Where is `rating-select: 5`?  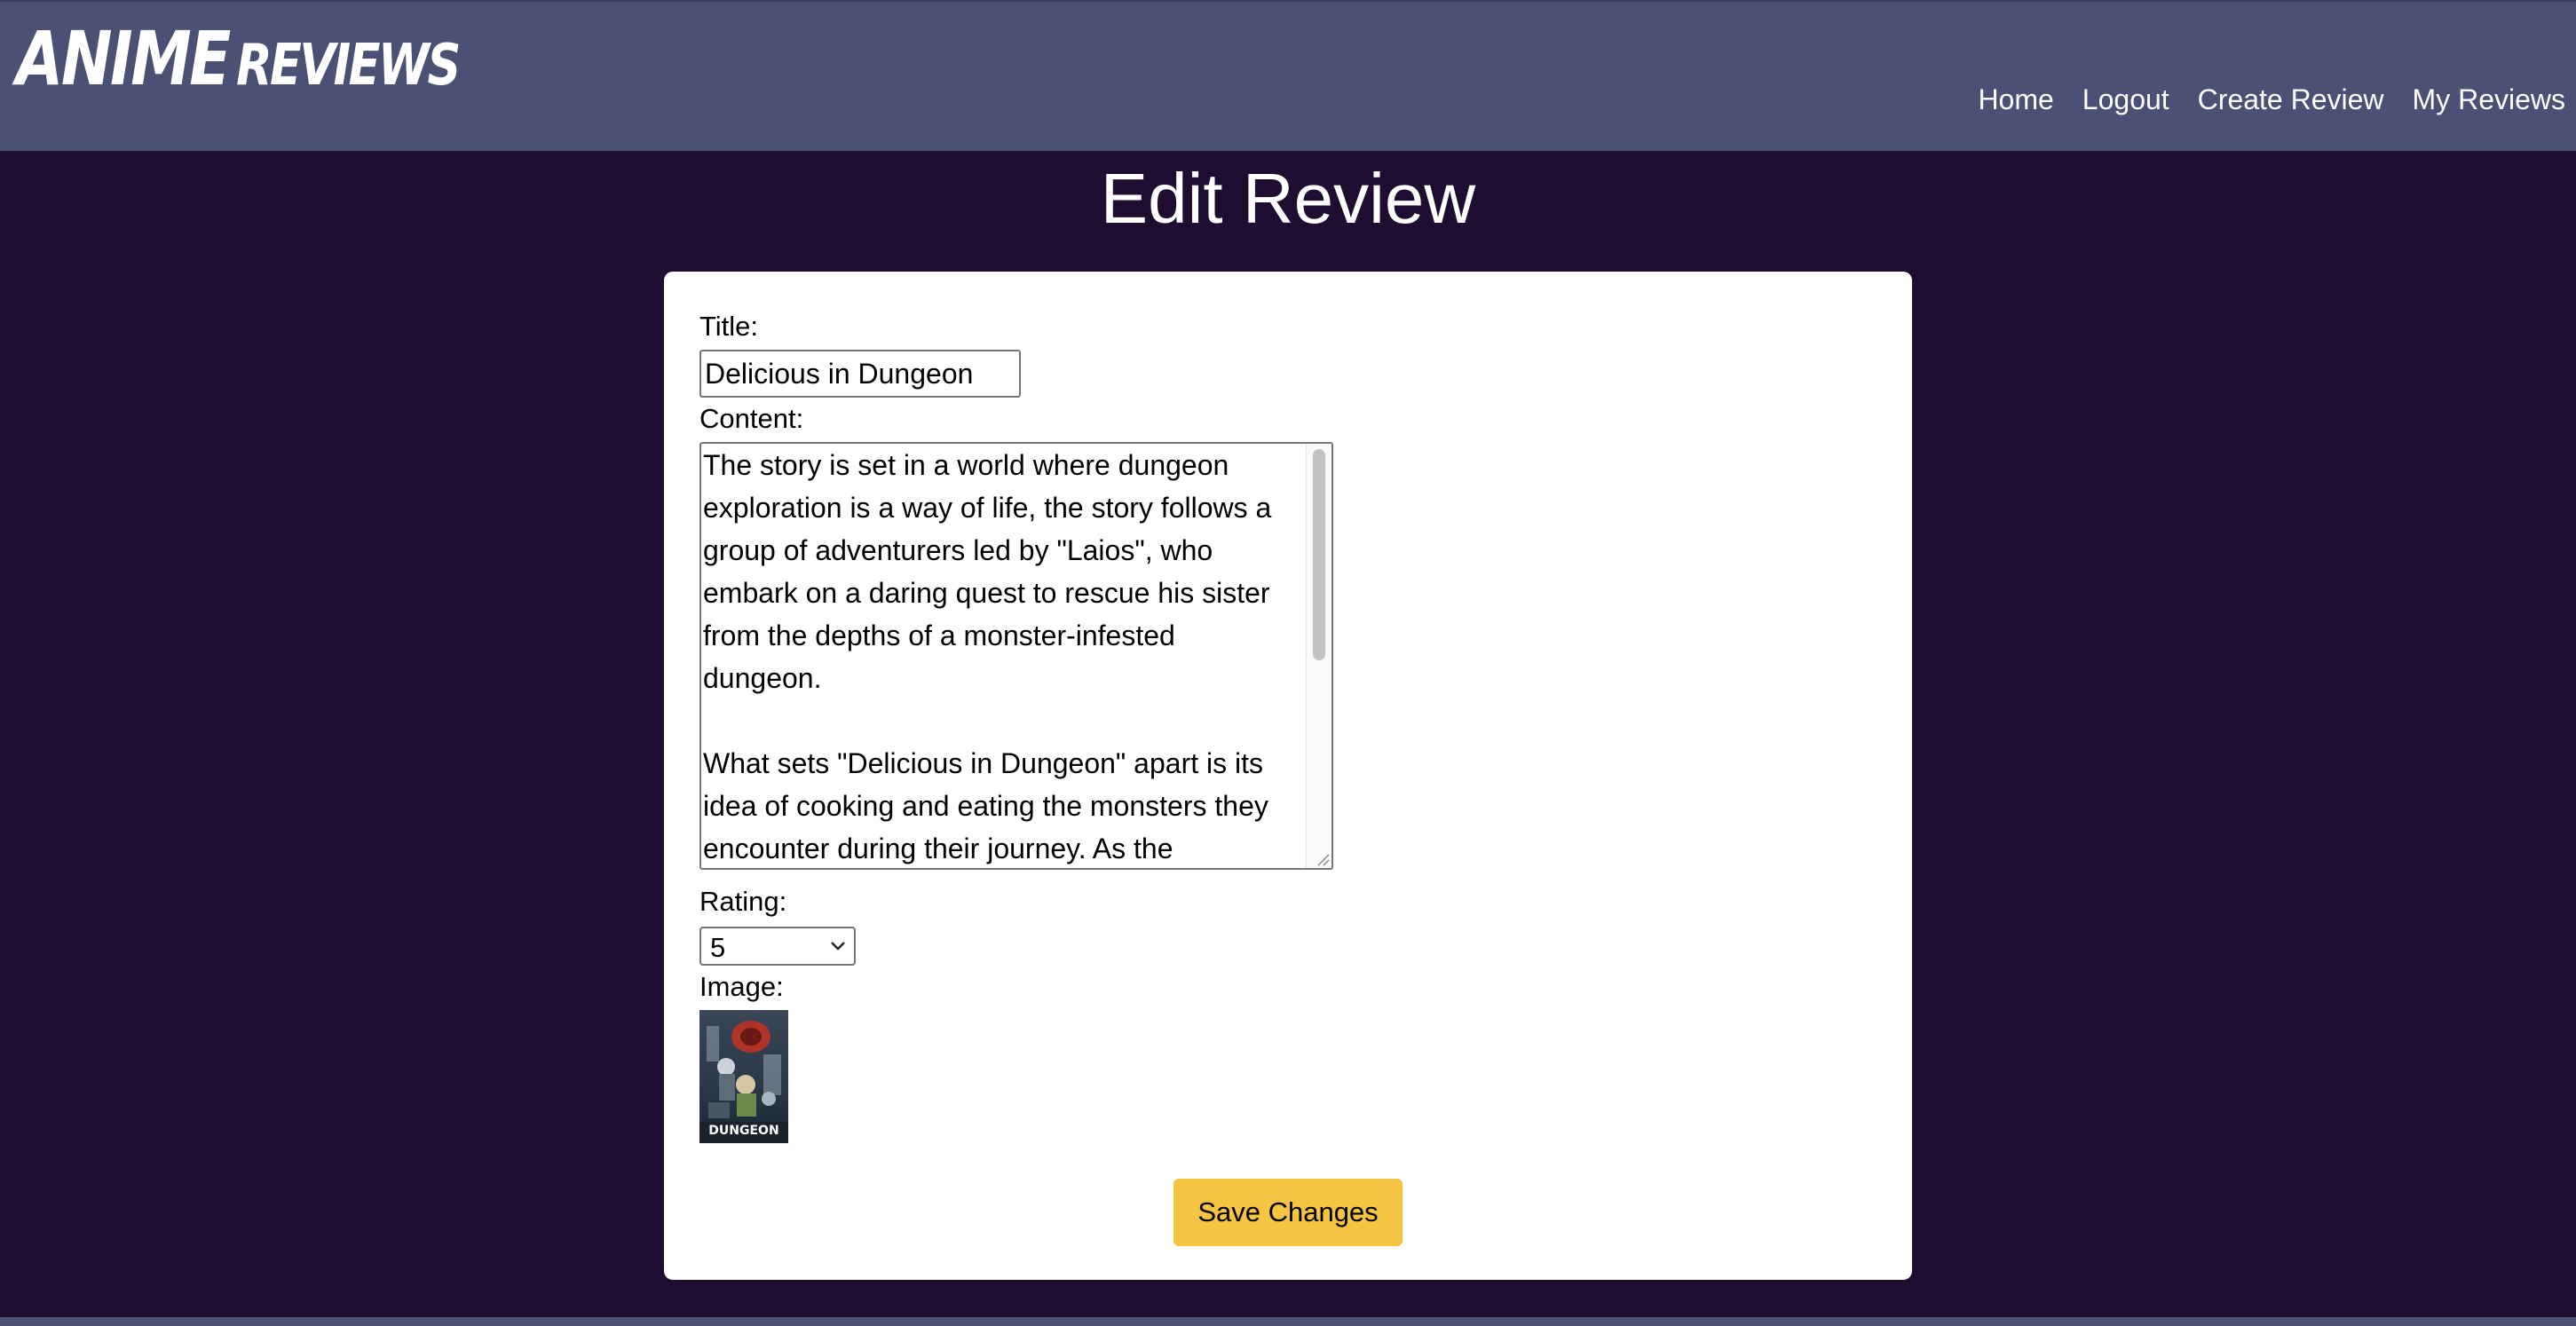 rating-select: 5 is located at coordinates (777, 947).